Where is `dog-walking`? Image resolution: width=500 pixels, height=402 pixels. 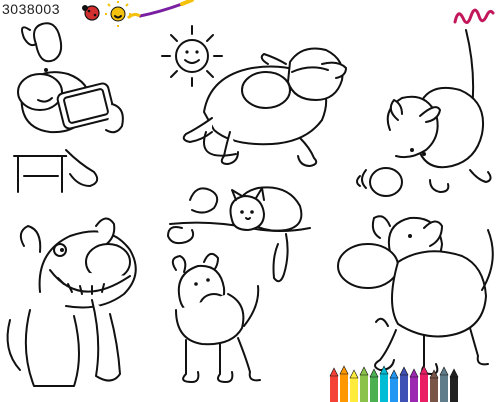
dog-walking is located at coordinates (415, 295).